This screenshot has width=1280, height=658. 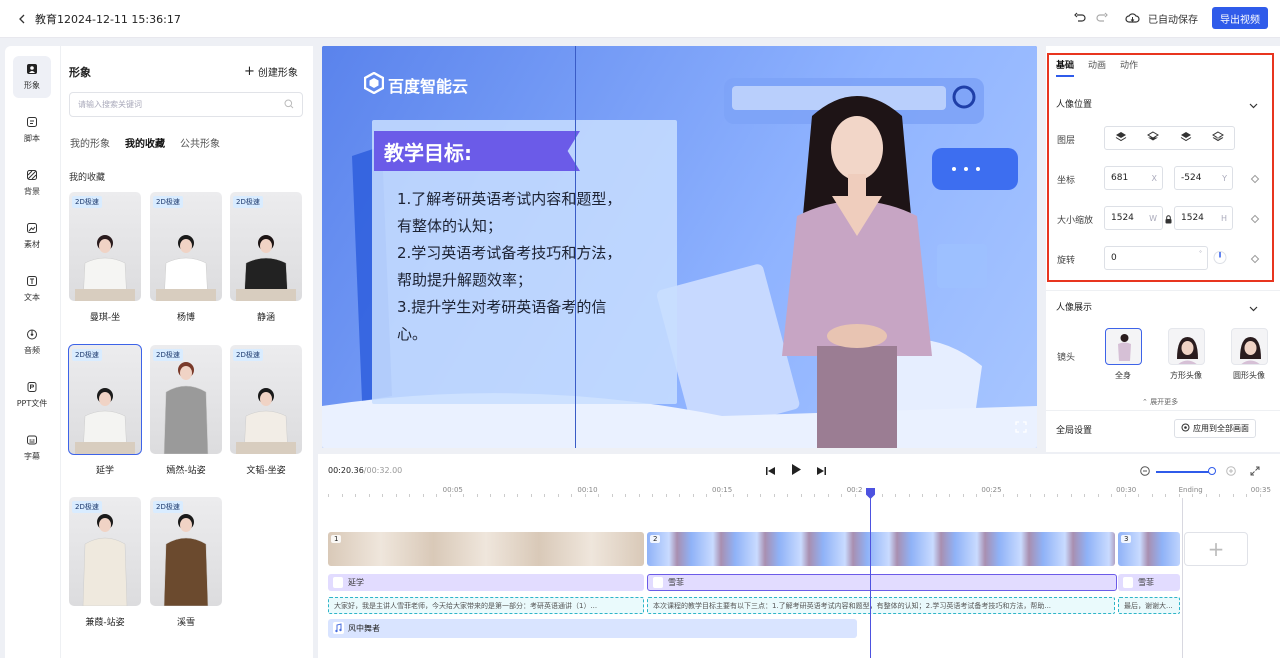 I want to click on expand-more-button: ⌃ 展开更多, so click(x=1160, y=402).